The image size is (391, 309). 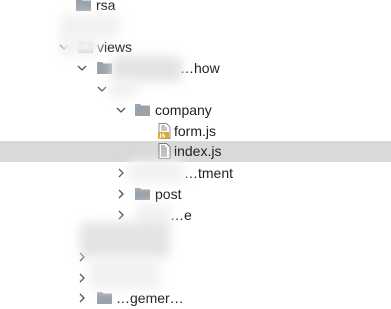 What do you see at coordinates (106, 6) in the screenshot?
I see `tree-item-label: rsa` at bounding box center [106, 6].